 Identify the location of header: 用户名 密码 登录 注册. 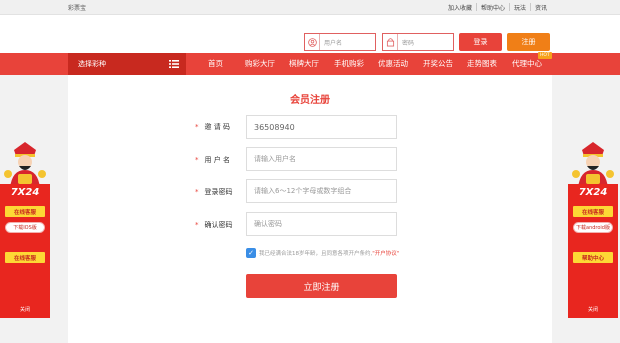
(310, 34).